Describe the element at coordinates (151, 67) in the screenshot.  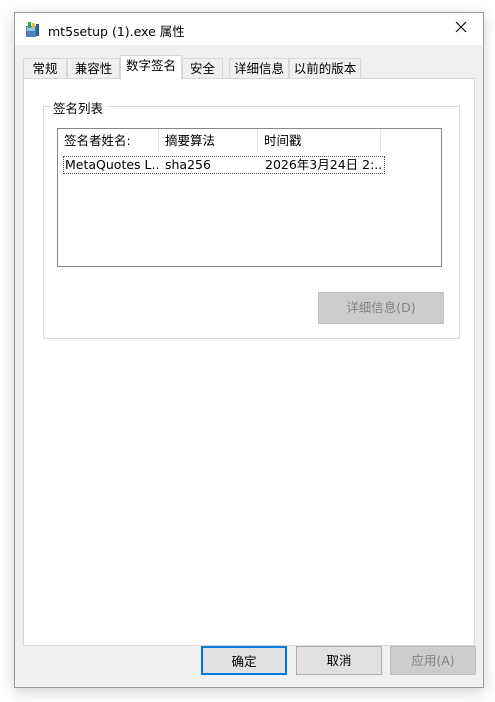
I see `tab-digital-signatures: 数字签名` at that location.